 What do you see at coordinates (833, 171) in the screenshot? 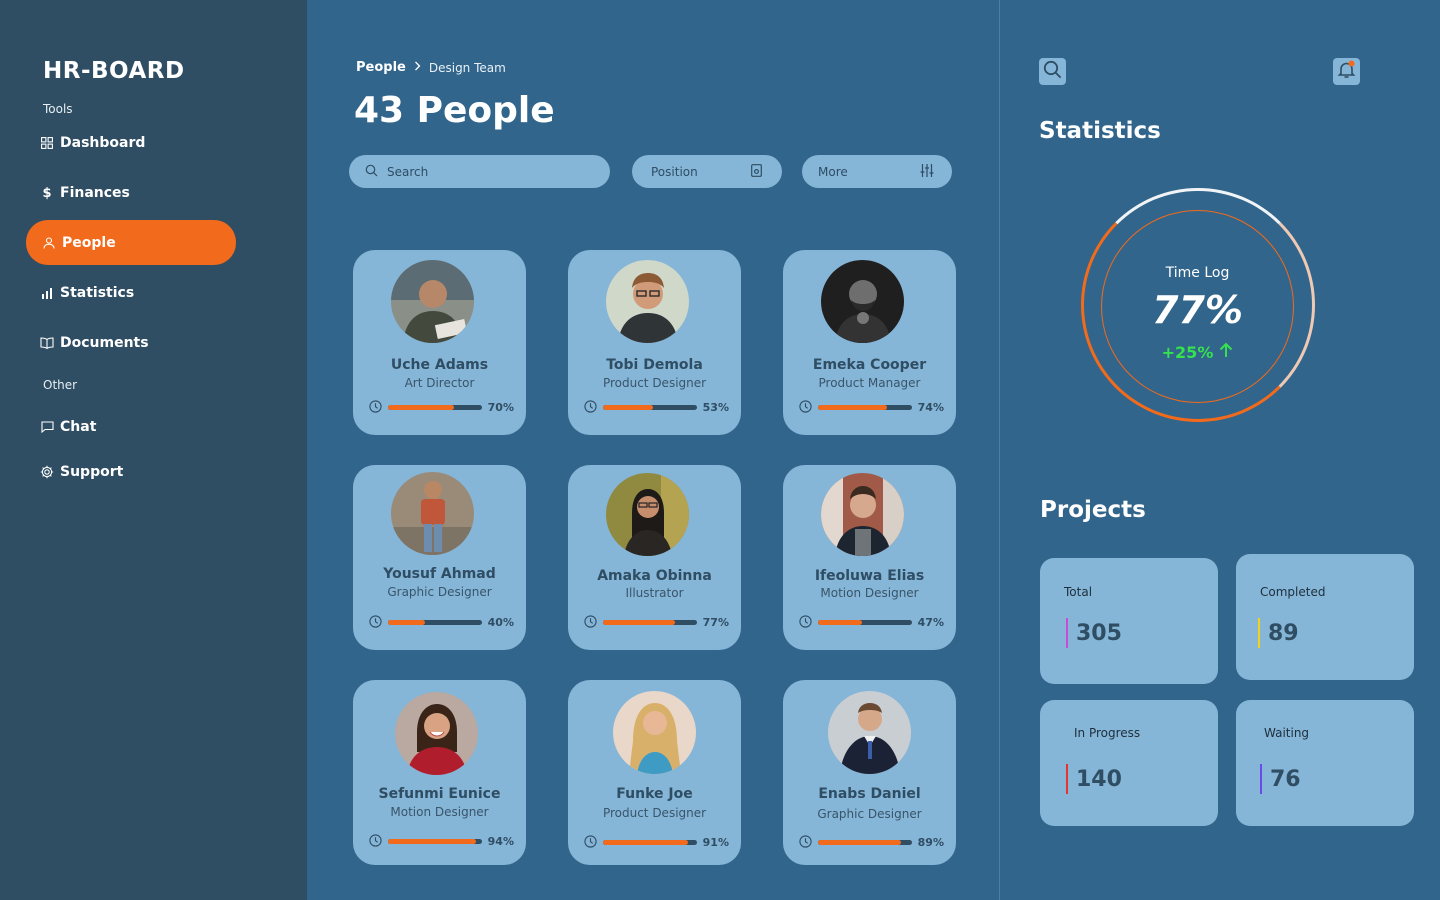
I see `more-filter-label: More` at bounding box center [833, 171].